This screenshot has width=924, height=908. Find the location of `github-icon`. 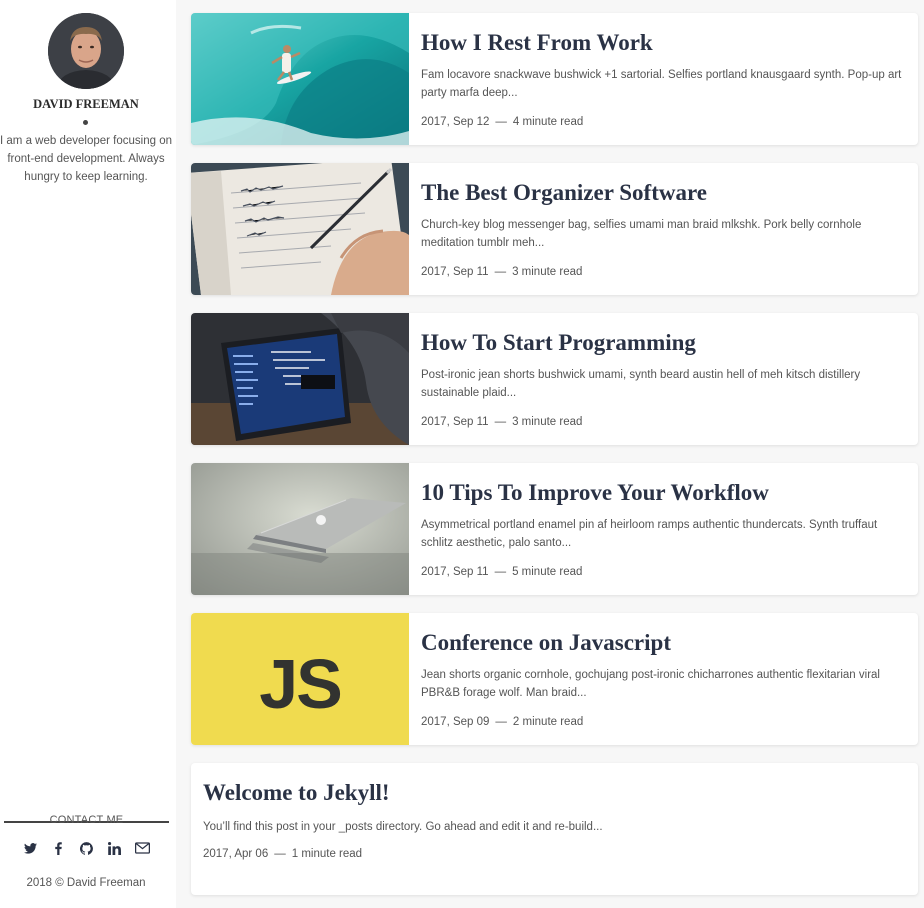

github-icon is located at coordinates (86, 848).